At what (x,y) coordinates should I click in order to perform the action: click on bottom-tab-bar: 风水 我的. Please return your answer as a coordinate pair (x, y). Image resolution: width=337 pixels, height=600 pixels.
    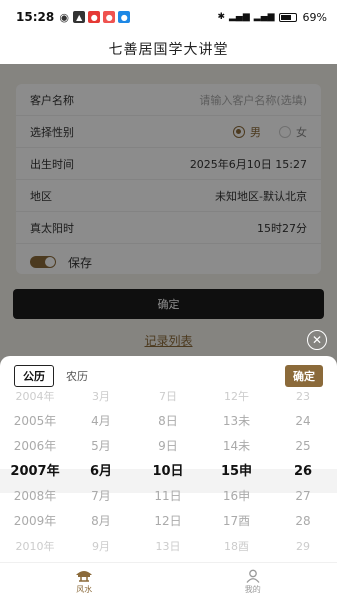
    Looking at the image, I should click on (168, 581).